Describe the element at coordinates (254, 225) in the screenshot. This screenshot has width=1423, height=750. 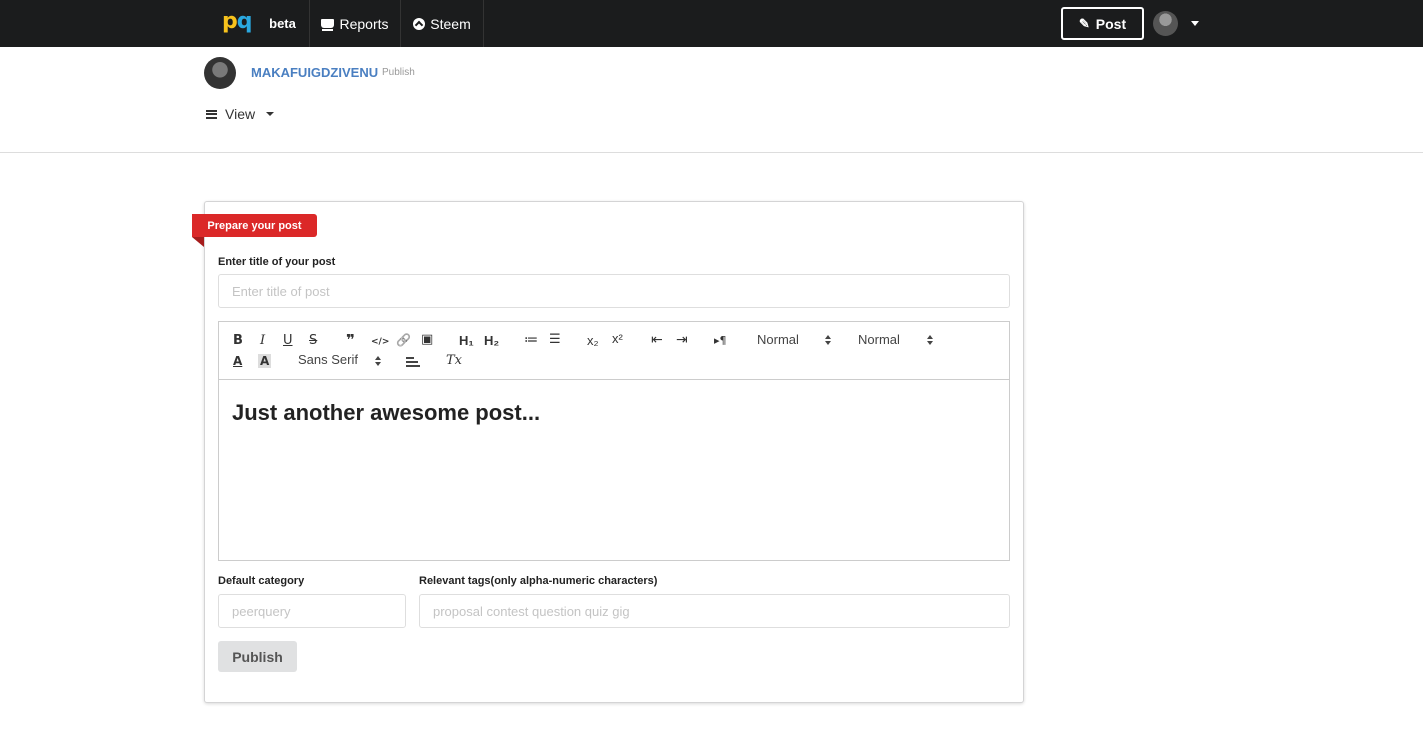
I see `ribbon-label: Prepare your post` at that location.